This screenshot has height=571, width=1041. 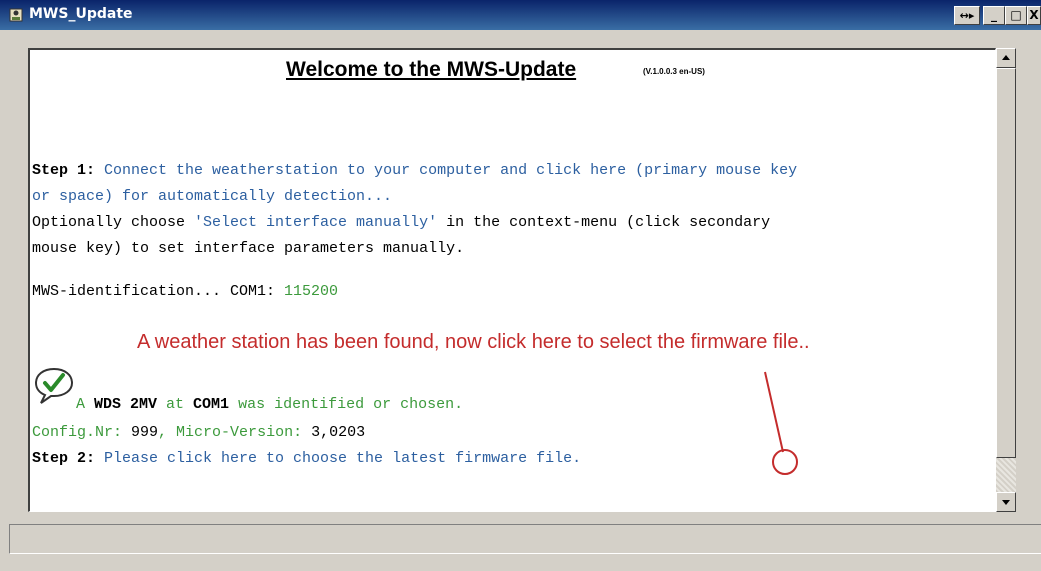 What do you see at coordinates (175, 404) in the screenshot?
I see `found-b: at` at bounding box center [175, 404].